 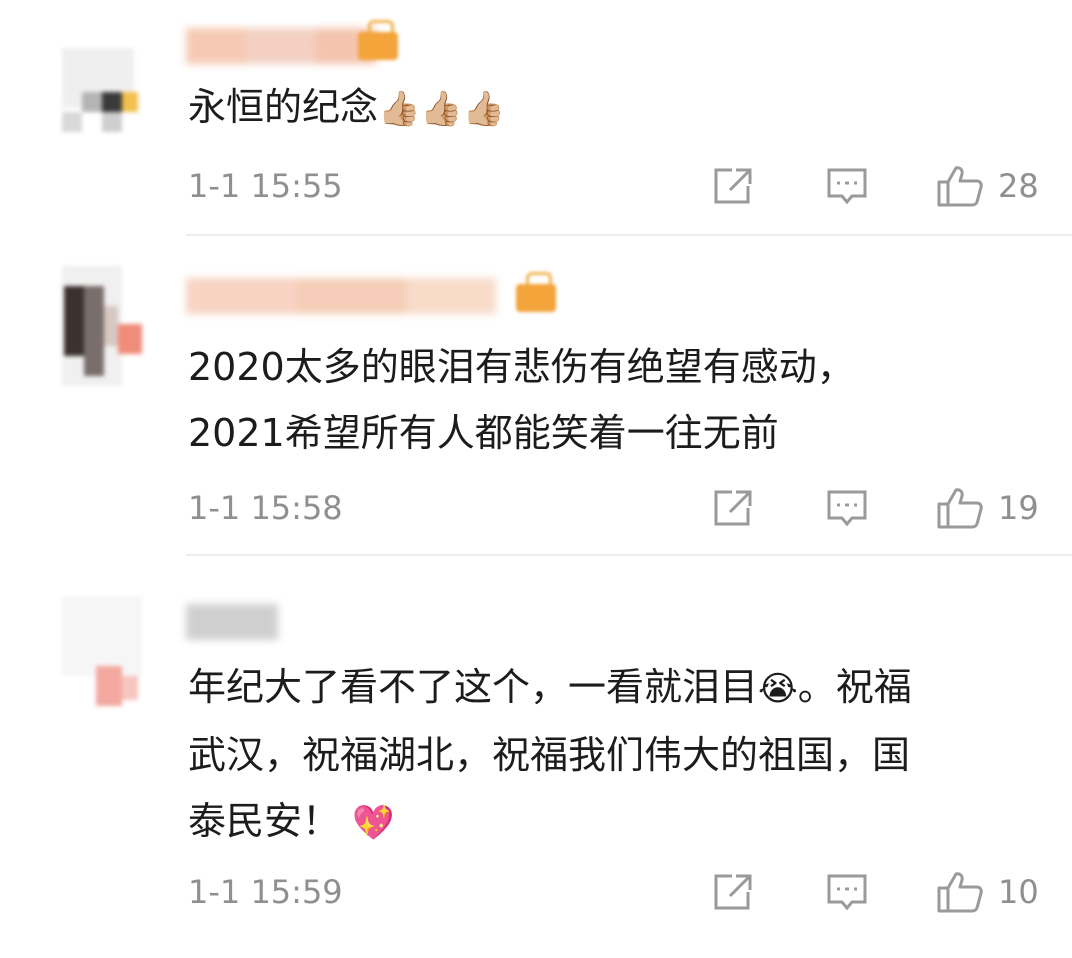 What do you see at coordinates (616, 186) in the screenshot?
I see `comment-meta: 1-1 15:55 28` at bounding box center [616, 186].